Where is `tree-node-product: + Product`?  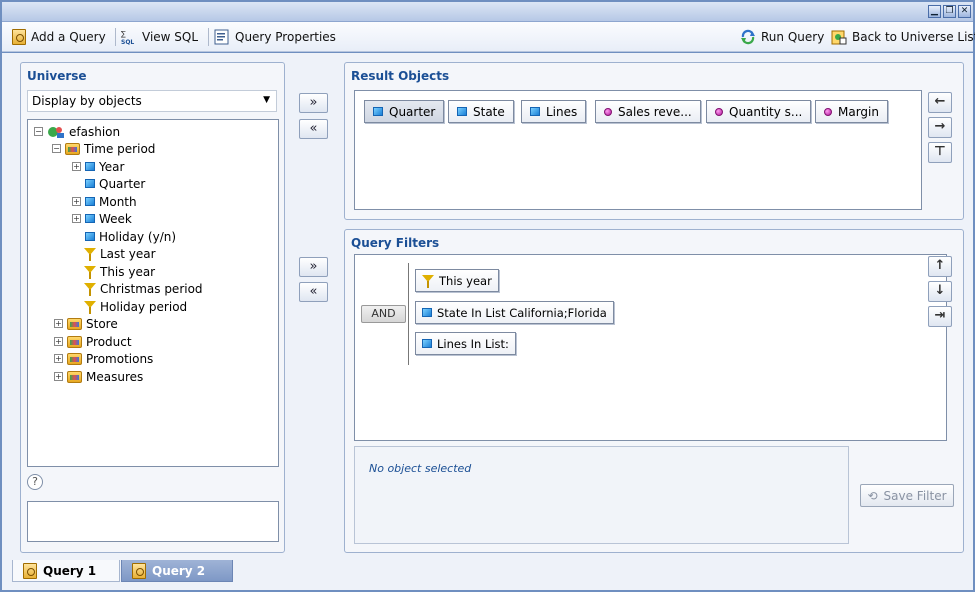
tree-node-product: + Product is located at coordinates (93, 341).